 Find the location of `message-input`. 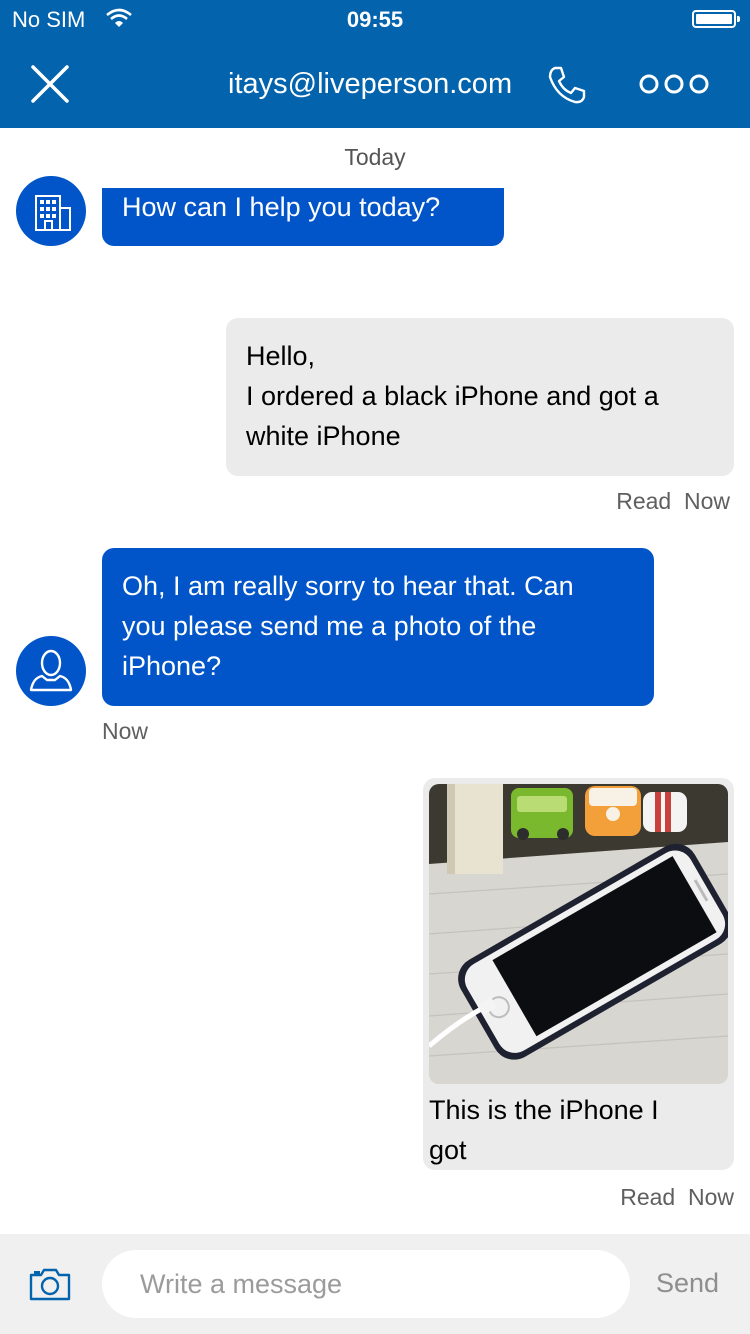

message-input is located at coordinates (366, 1284).